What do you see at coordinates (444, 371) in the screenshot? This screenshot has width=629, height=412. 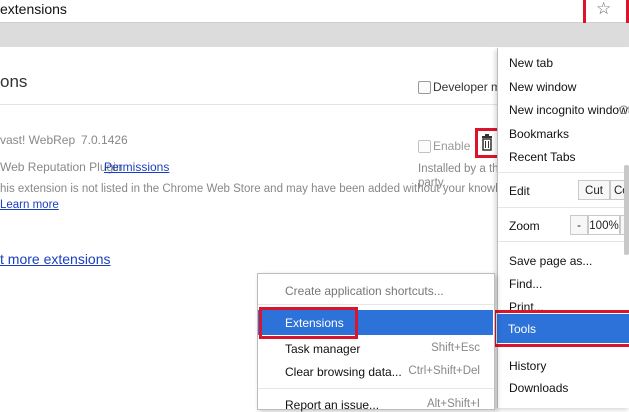 I see `clear-browsing-shortcut: Ctrl+Shift+Del` at bounding box center [444, 371].